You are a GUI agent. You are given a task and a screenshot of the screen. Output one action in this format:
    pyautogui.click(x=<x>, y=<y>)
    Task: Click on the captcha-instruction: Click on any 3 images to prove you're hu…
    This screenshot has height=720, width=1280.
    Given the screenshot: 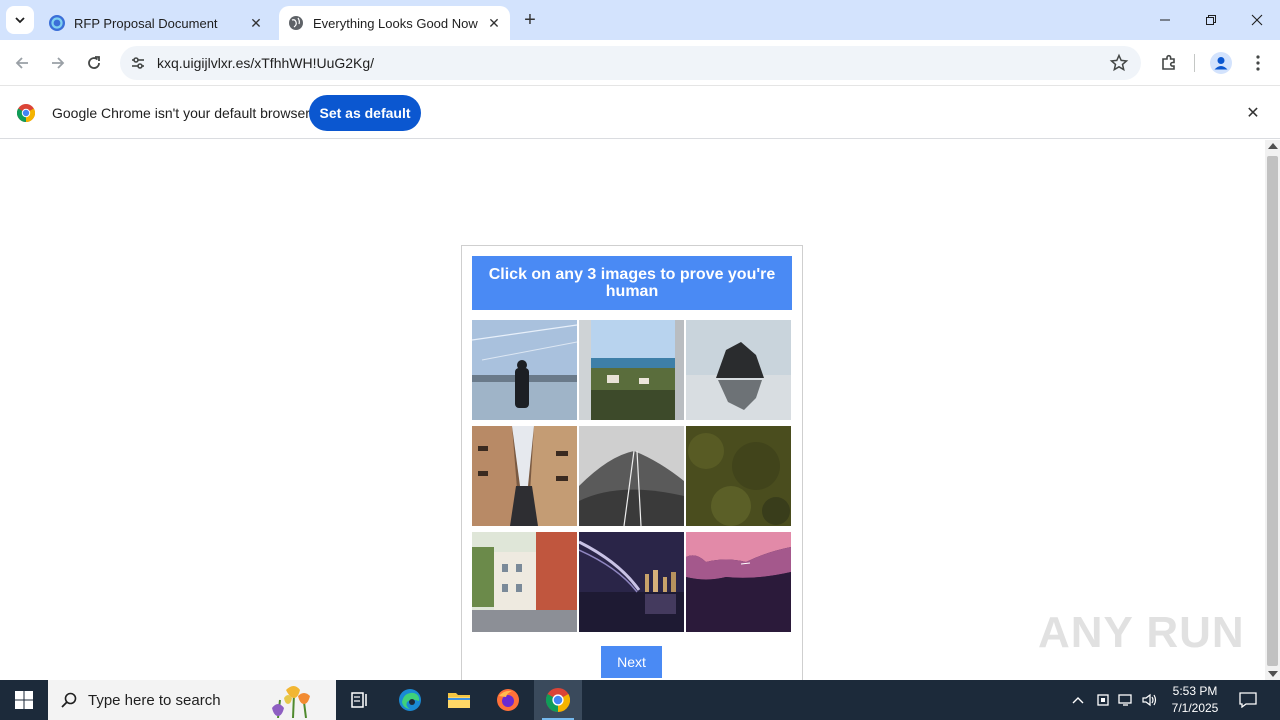 What is the action you would take?
    pyautogui.click(x=632, y=283)
    